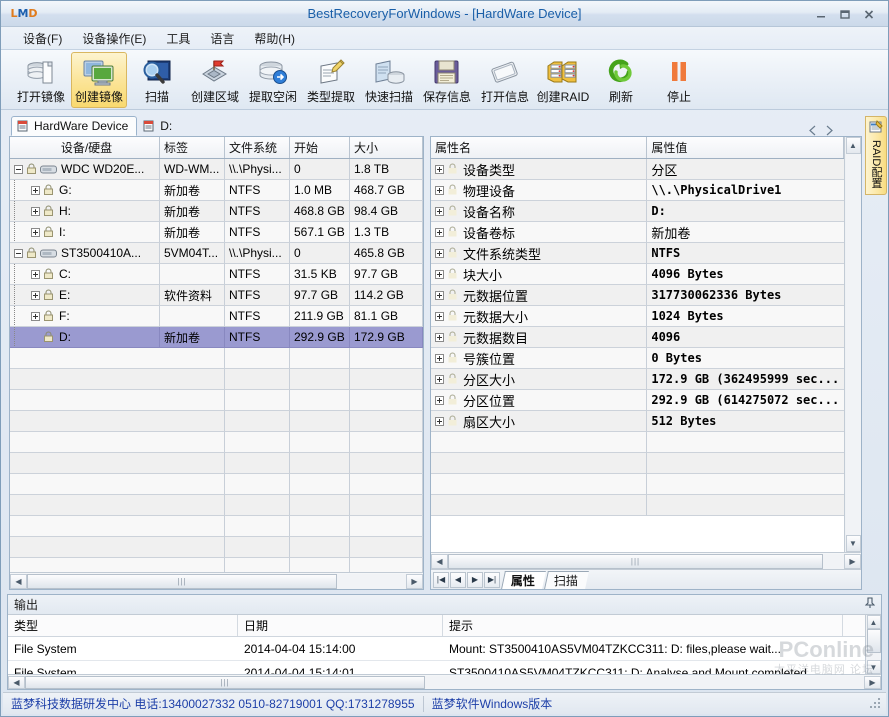  What do you see at coordinates (85, 295) in the screenshot?
I see `device-name-cell: E:` at bounding box center [85, 295].